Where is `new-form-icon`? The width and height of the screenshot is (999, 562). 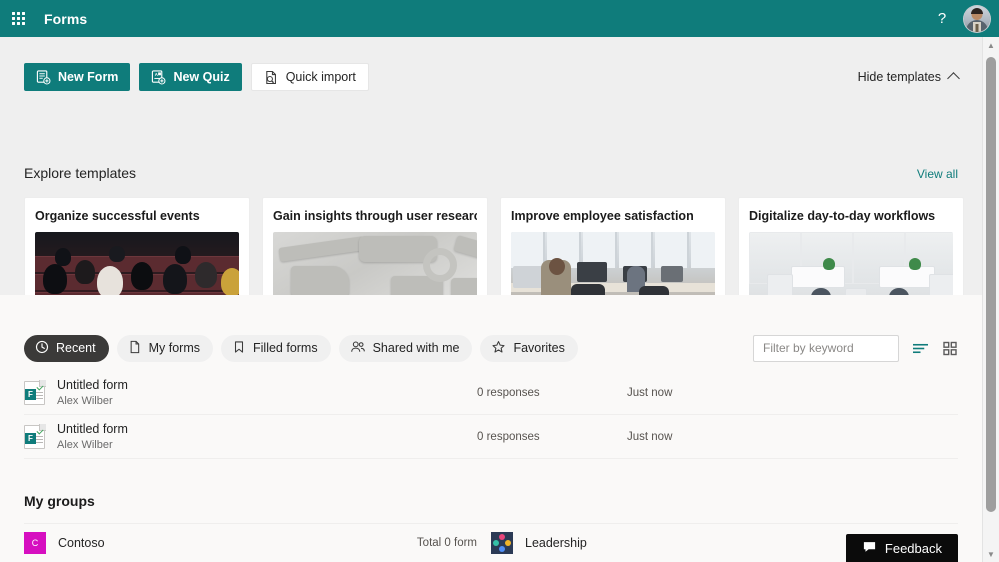 new-form-icon is located at coordinates (43, 77).